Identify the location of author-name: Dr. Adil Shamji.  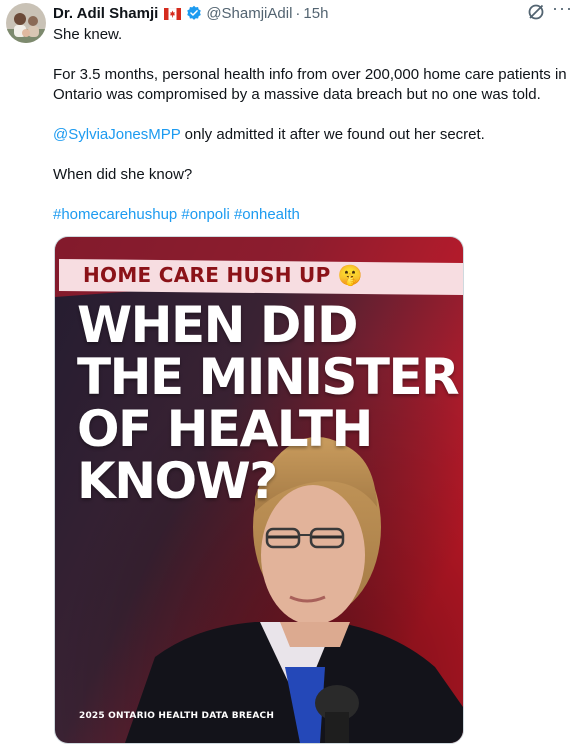
(105, 13).